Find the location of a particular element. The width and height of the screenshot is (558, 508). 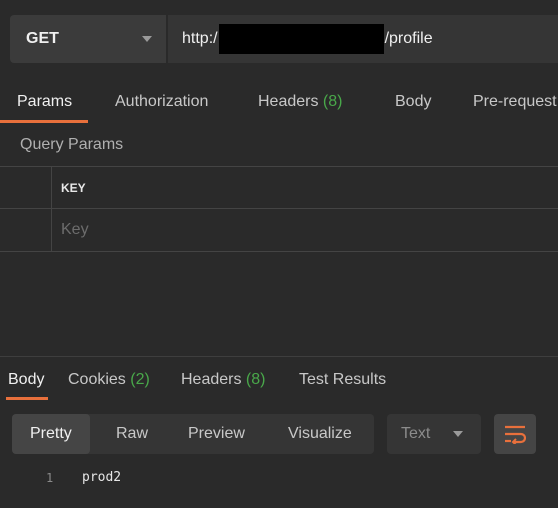

tab-headers: Headers (8) is located at coordinates (300, 104).